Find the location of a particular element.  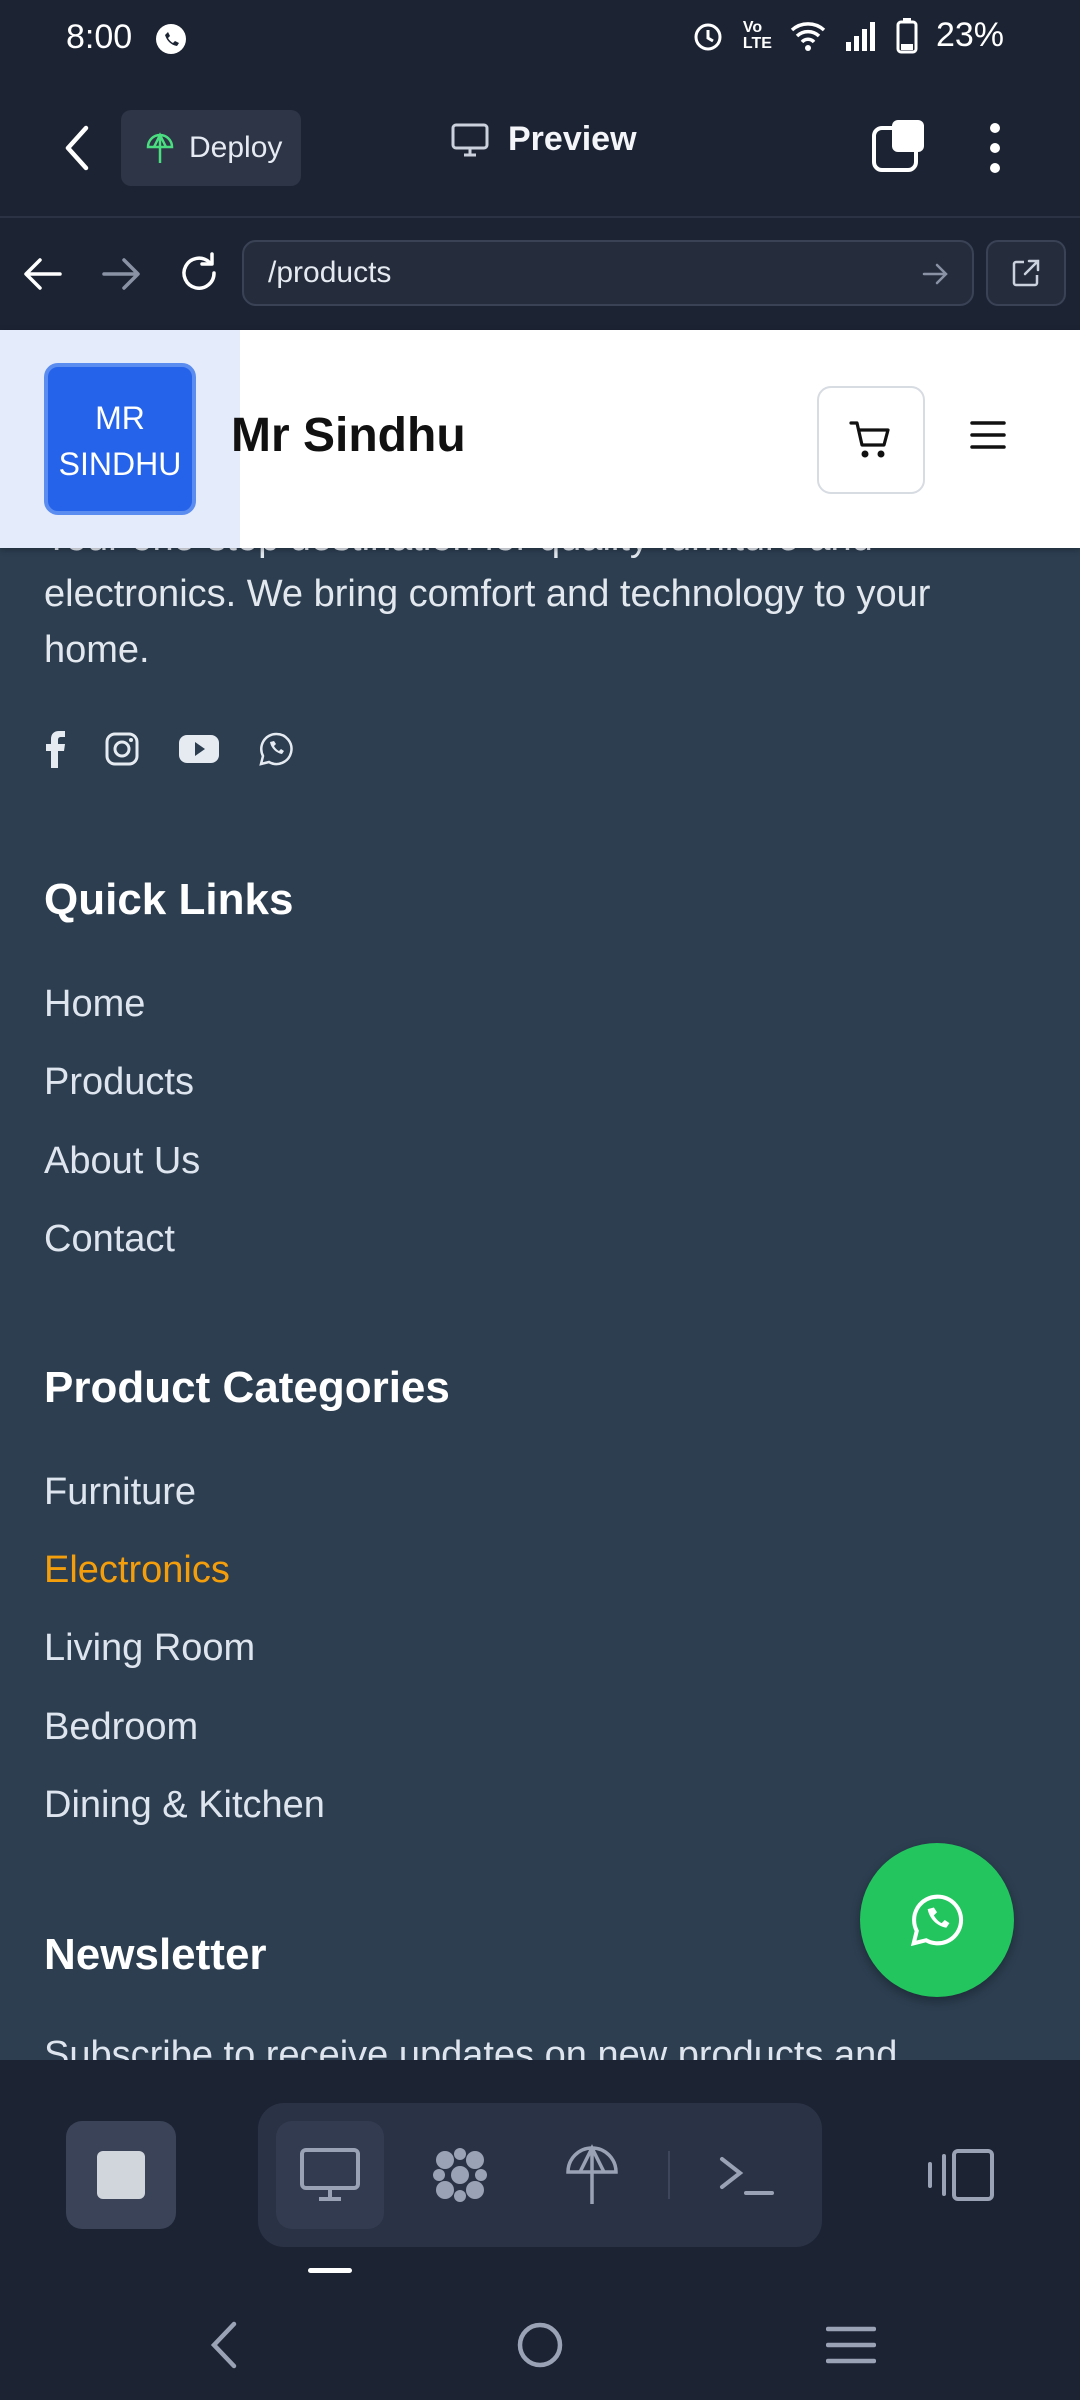

newsletter-heading: Newsletter is located at coordinates (155, 1954).